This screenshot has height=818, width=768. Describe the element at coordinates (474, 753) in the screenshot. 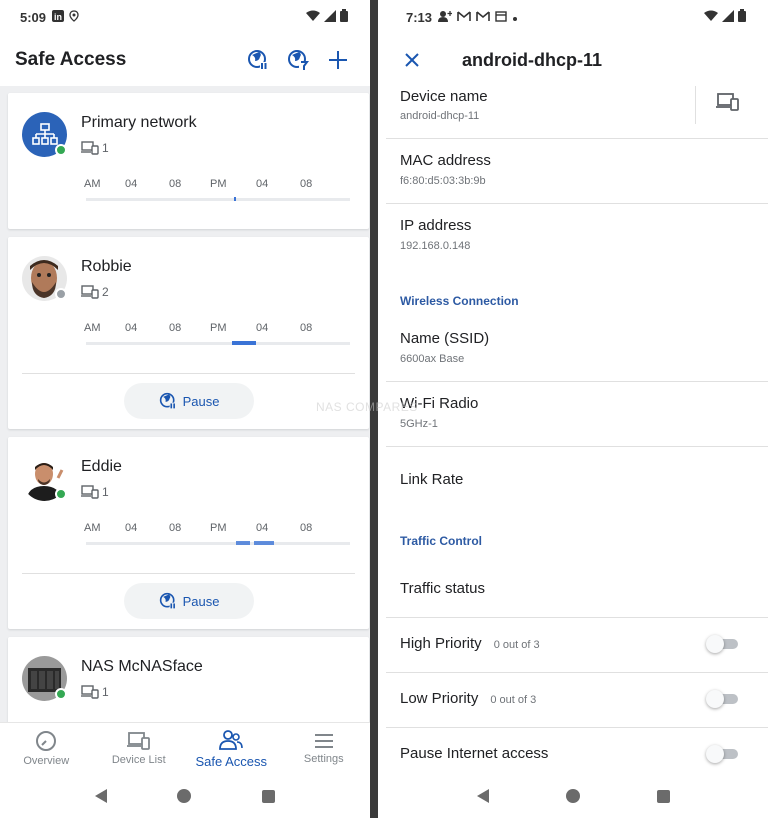

I see `pause-internet-label: Pause Internet access` at that location.